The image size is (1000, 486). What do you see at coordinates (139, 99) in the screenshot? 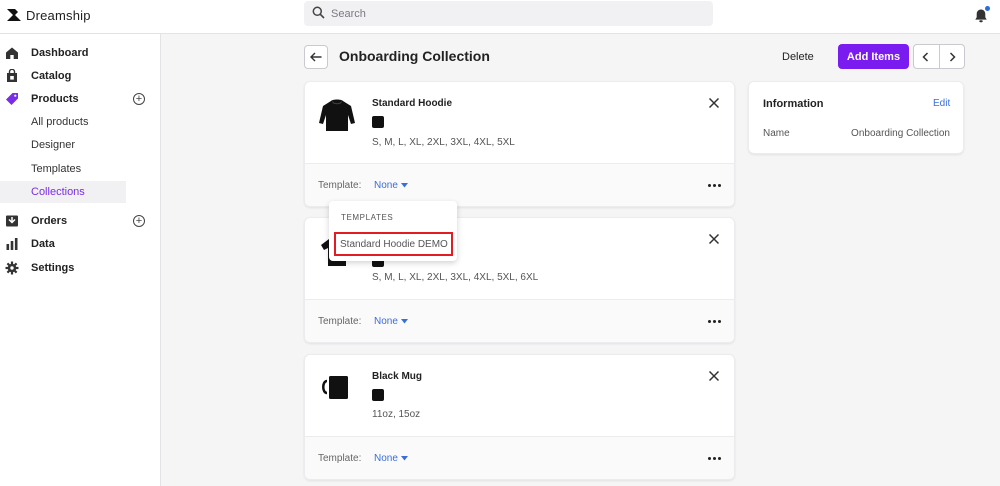
I see `add-product-plus-icon: +` at bounding box center [139, 99].